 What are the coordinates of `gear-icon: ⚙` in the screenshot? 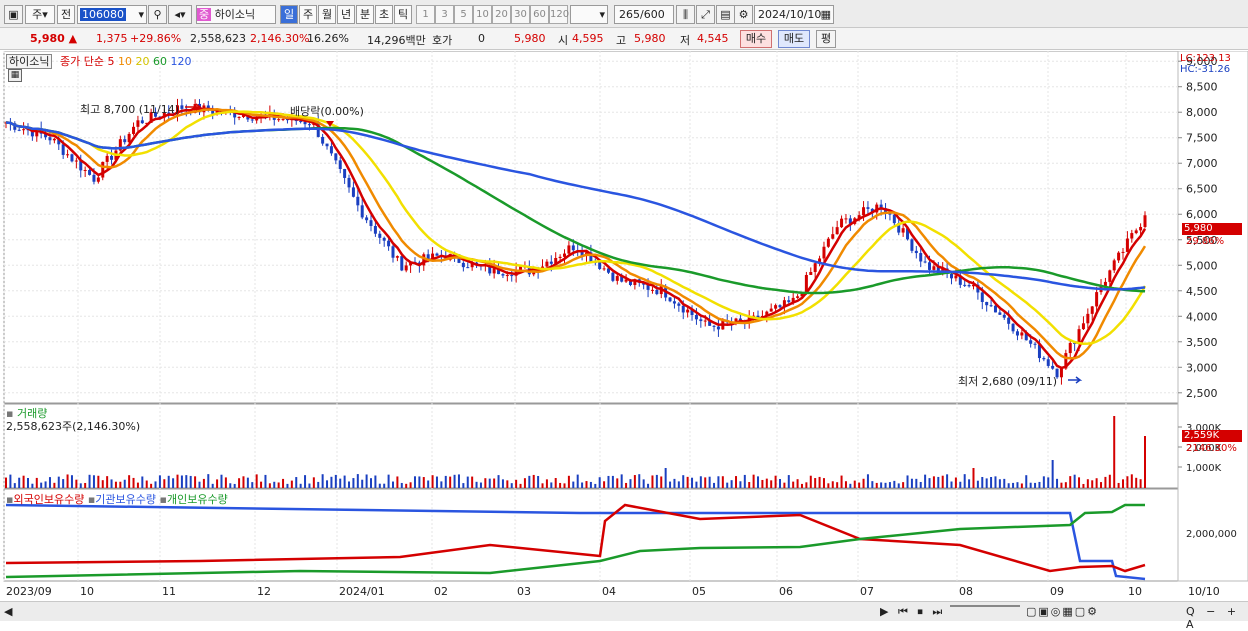 It's located at (743, 14).